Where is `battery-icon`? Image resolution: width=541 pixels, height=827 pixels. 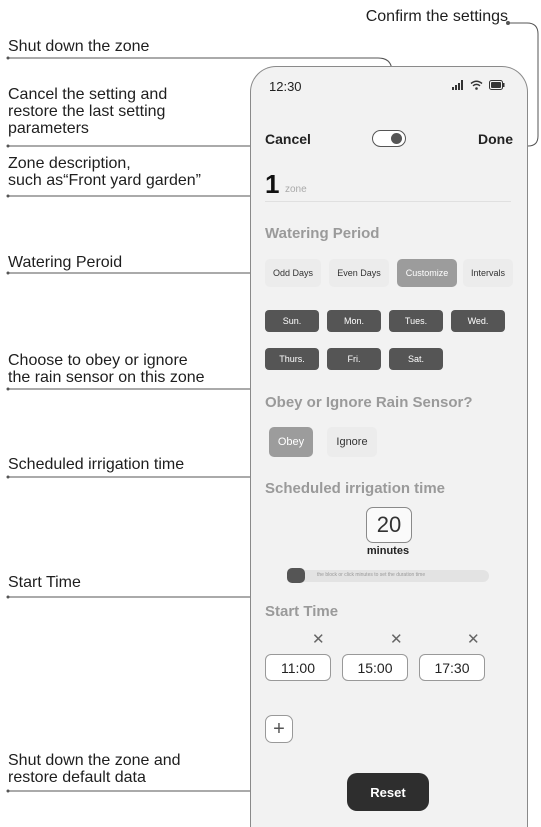 battery-icon is located at coordinates (497, 85).